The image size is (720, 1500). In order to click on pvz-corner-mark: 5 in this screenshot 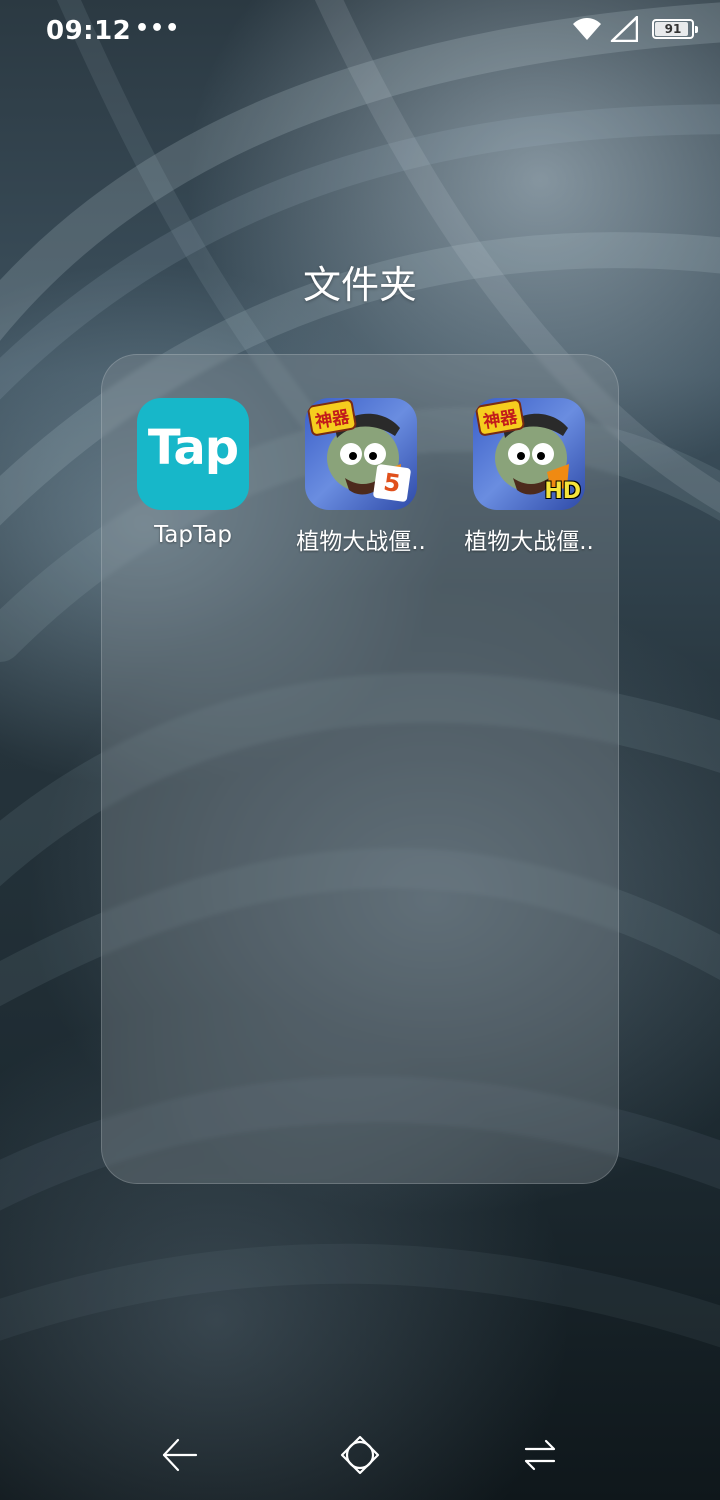, I will do `click(392, 483)`.